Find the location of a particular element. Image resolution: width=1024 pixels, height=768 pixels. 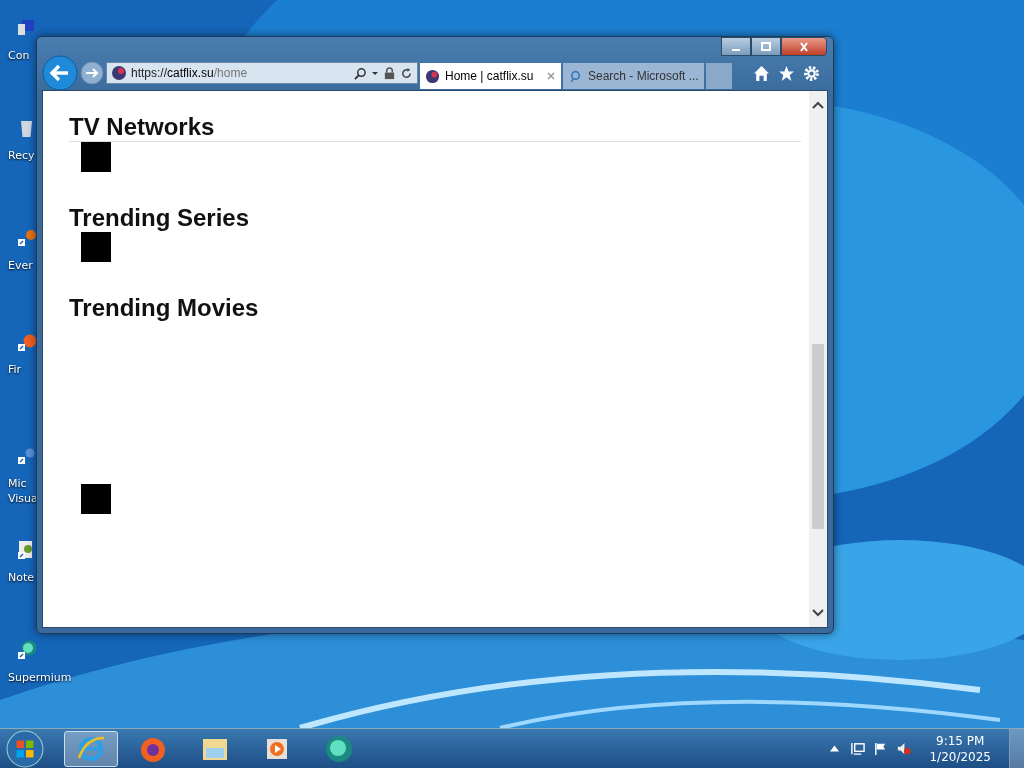

desktop-icon-label: Fir is located at coordinates (15, 369).